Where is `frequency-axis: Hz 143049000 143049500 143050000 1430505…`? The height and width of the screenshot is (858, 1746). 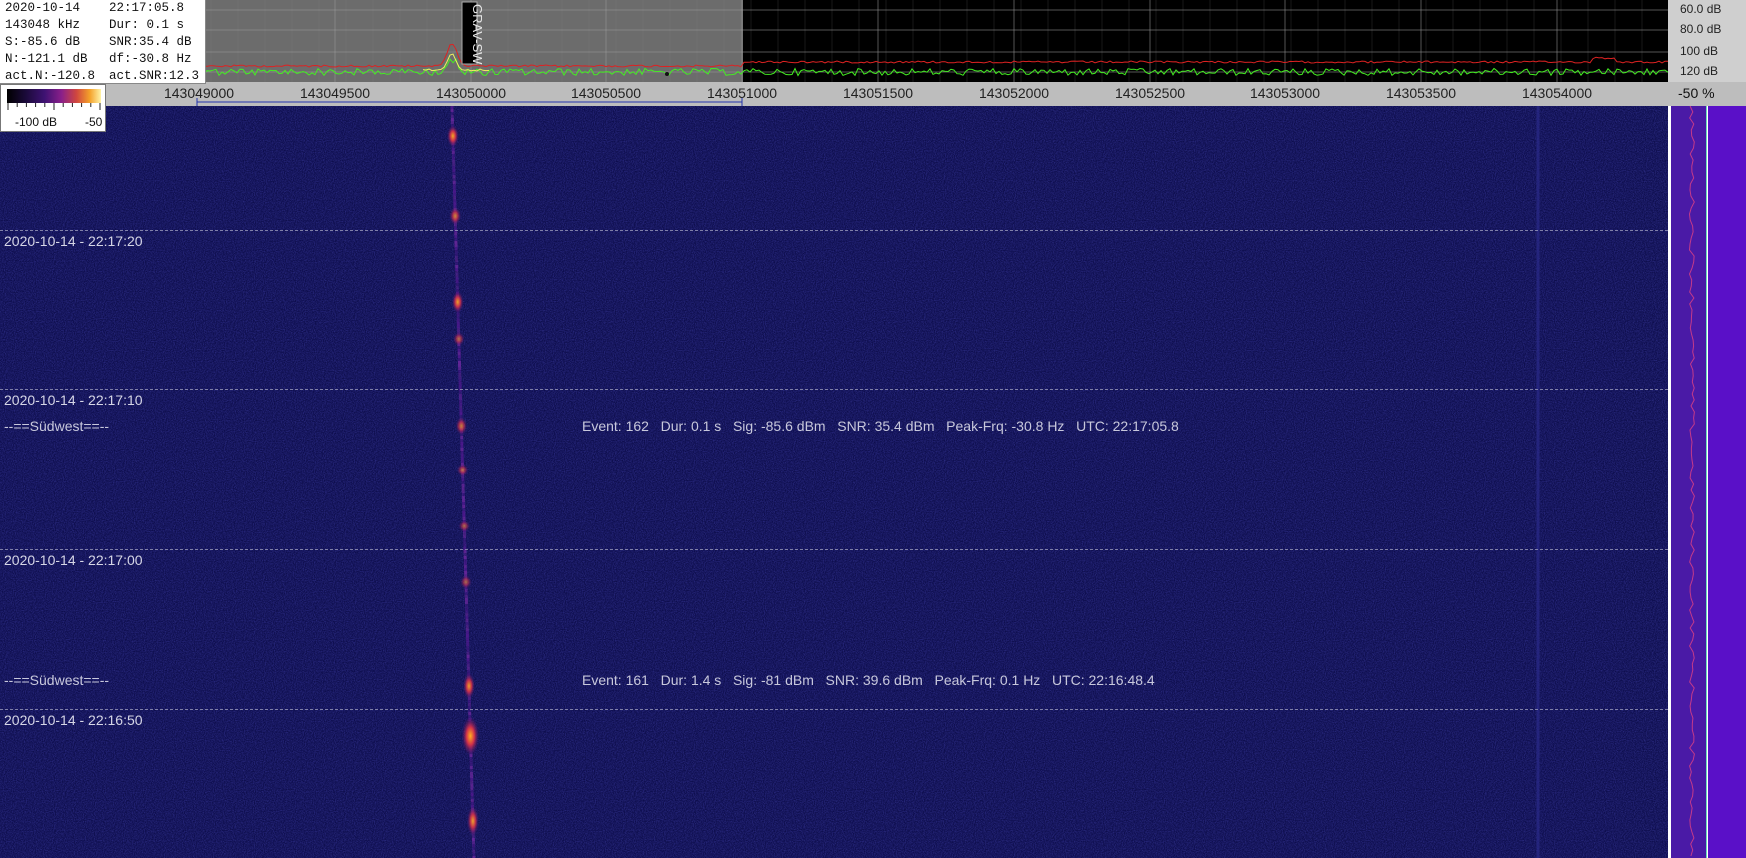 frequency-axis: Hz 143049000 143049500 143050000 1430505… is located at coordinates (834, 94).